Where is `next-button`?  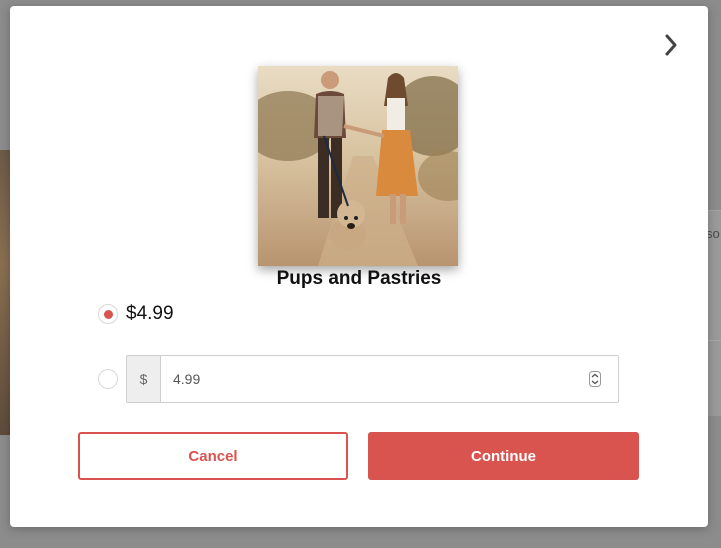 next-button is located at coordinates (671, 45).